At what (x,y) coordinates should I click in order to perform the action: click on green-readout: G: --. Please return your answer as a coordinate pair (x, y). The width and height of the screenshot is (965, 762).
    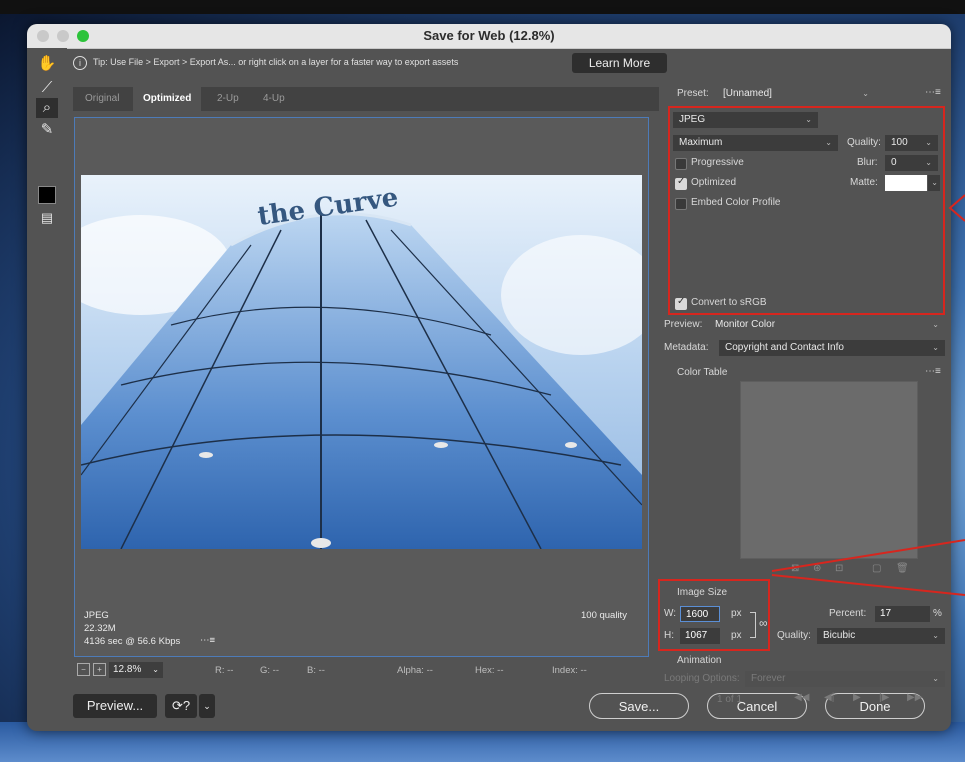
    Looking at the image, I should click on (269, 670).